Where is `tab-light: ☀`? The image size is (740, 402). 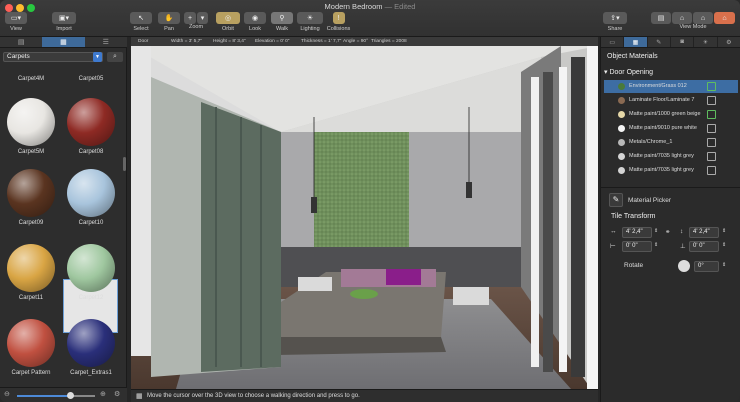
tab-light: ☀ is located at coordinates (706, 42).